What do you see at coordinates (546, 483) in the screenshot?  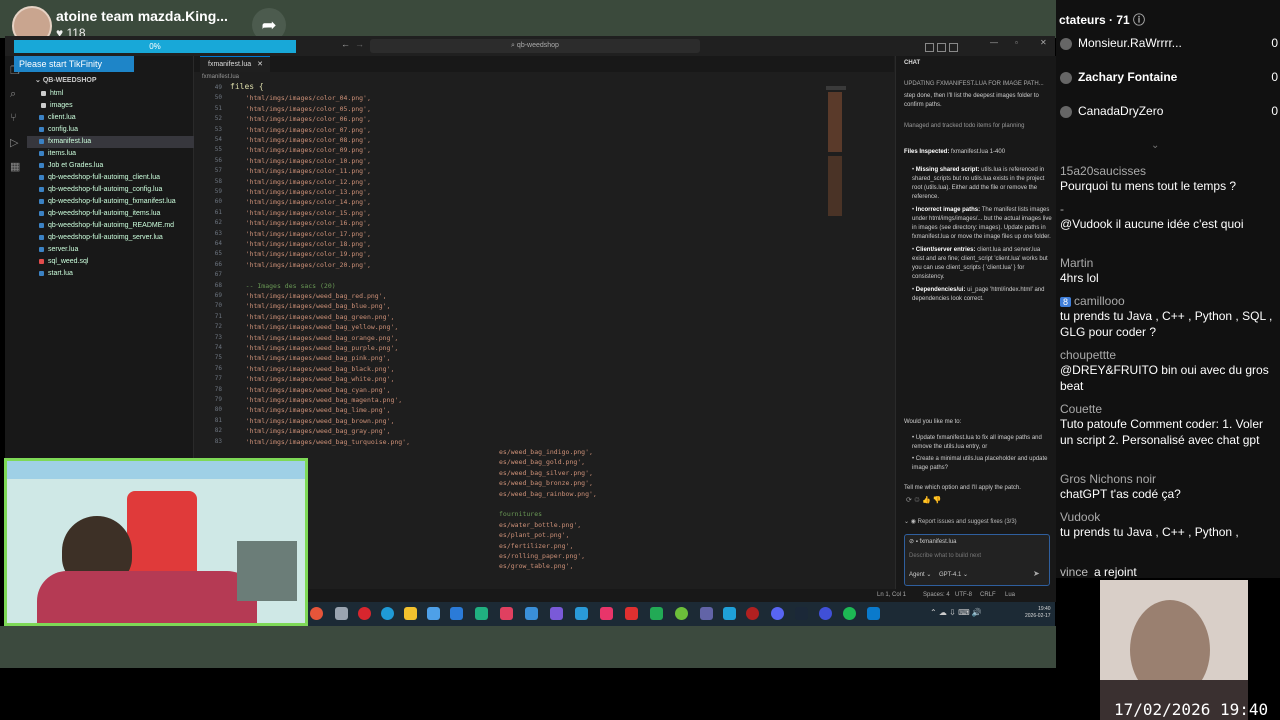 I see `code-line-partial: es/weed_bag_bronze.png',` at bounding box center [546, 483].